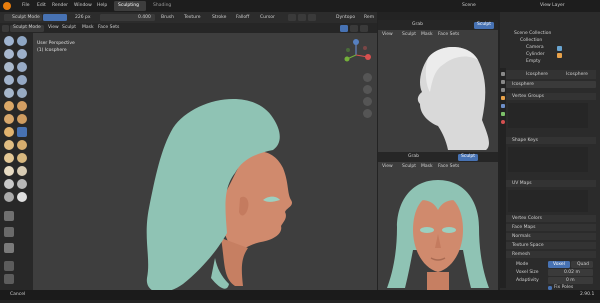  What do you see at coordinates (369, 18) in the screenshot?
I see `remesh-menu: Rem` at bounding box center [369, 18].